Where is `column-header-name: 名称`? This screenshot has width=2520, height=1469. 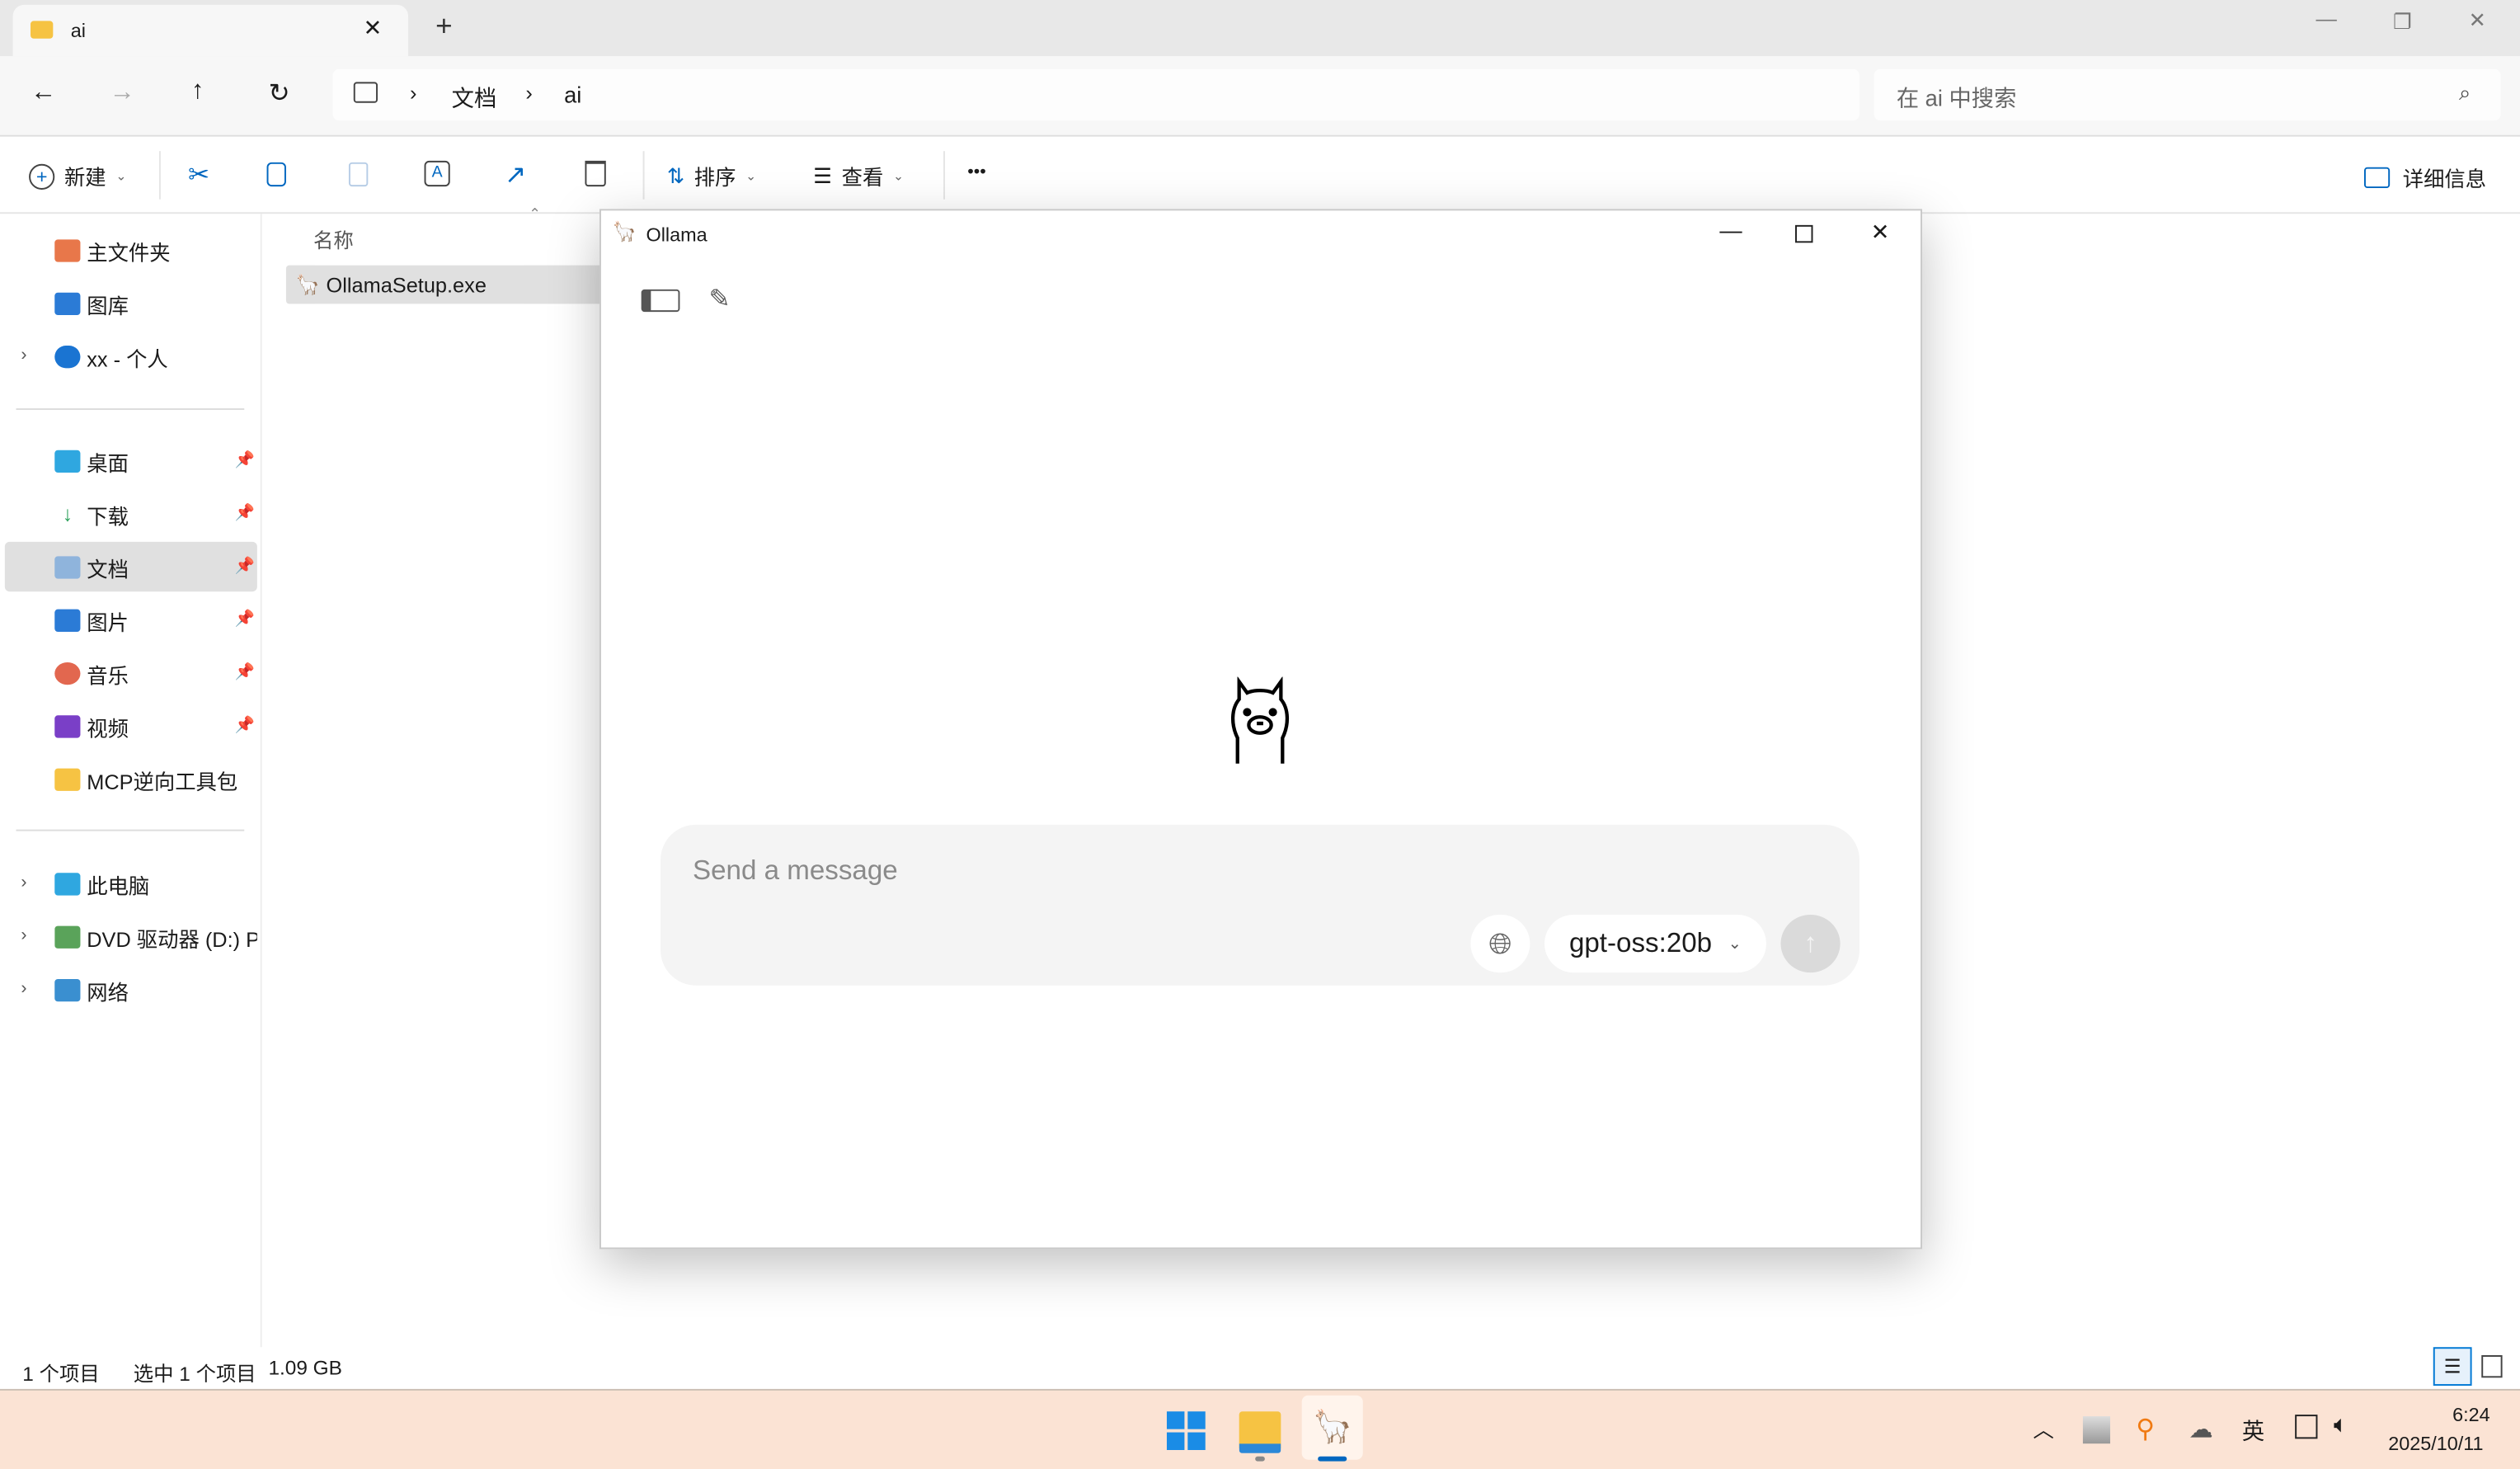
column-header-name: 名称 is located at coordinates (333, 239).